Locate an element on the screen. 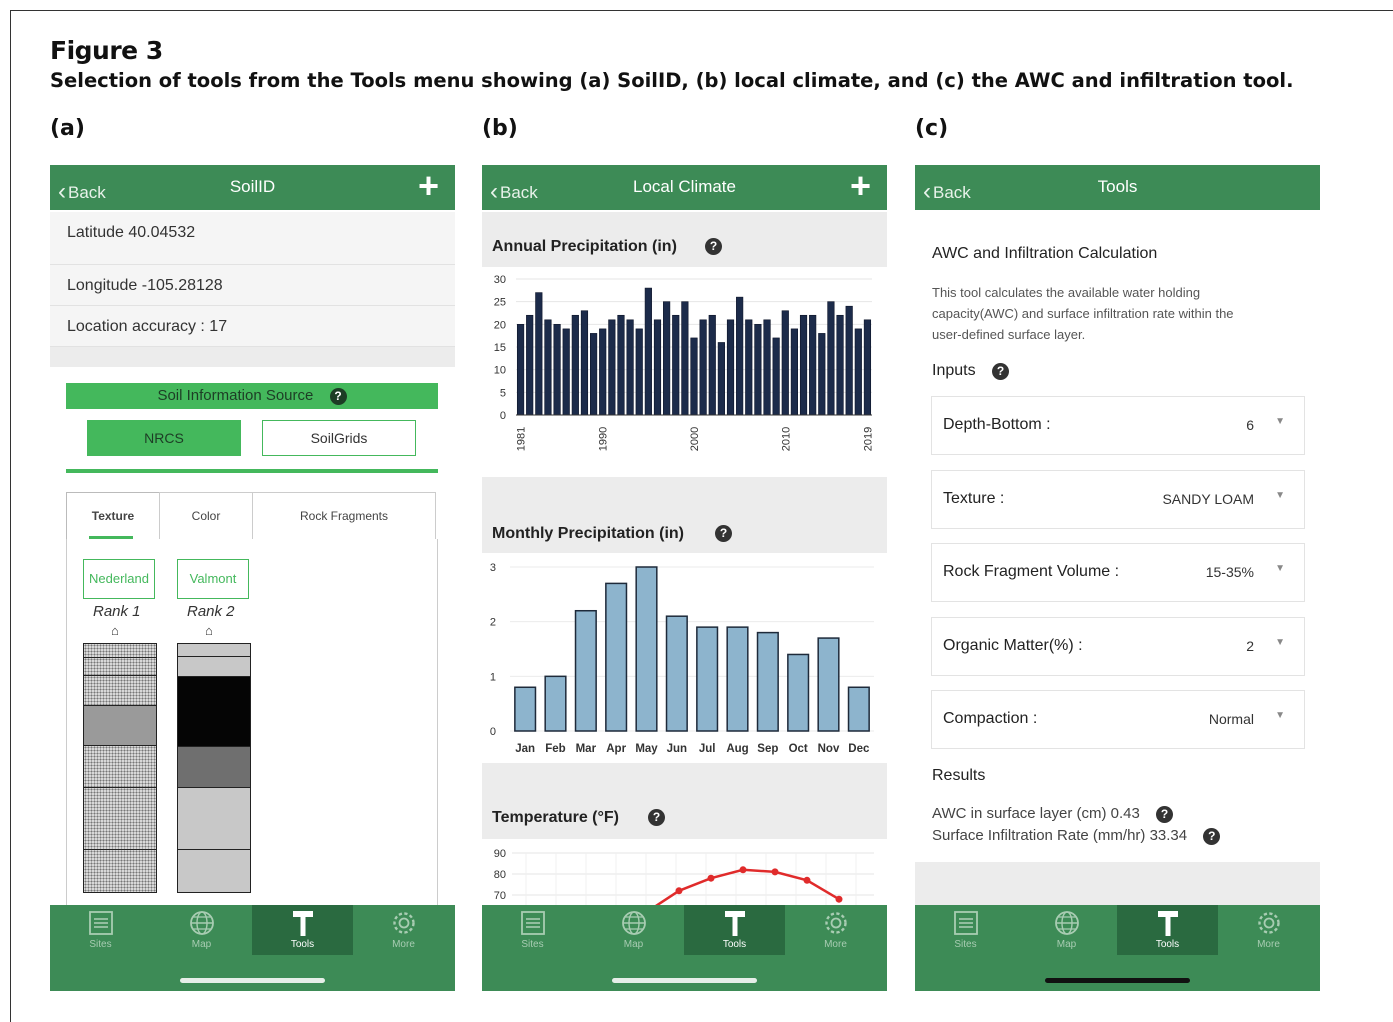  temperature-header: Temperature (°F) ? is located at coordinates (684, 801).